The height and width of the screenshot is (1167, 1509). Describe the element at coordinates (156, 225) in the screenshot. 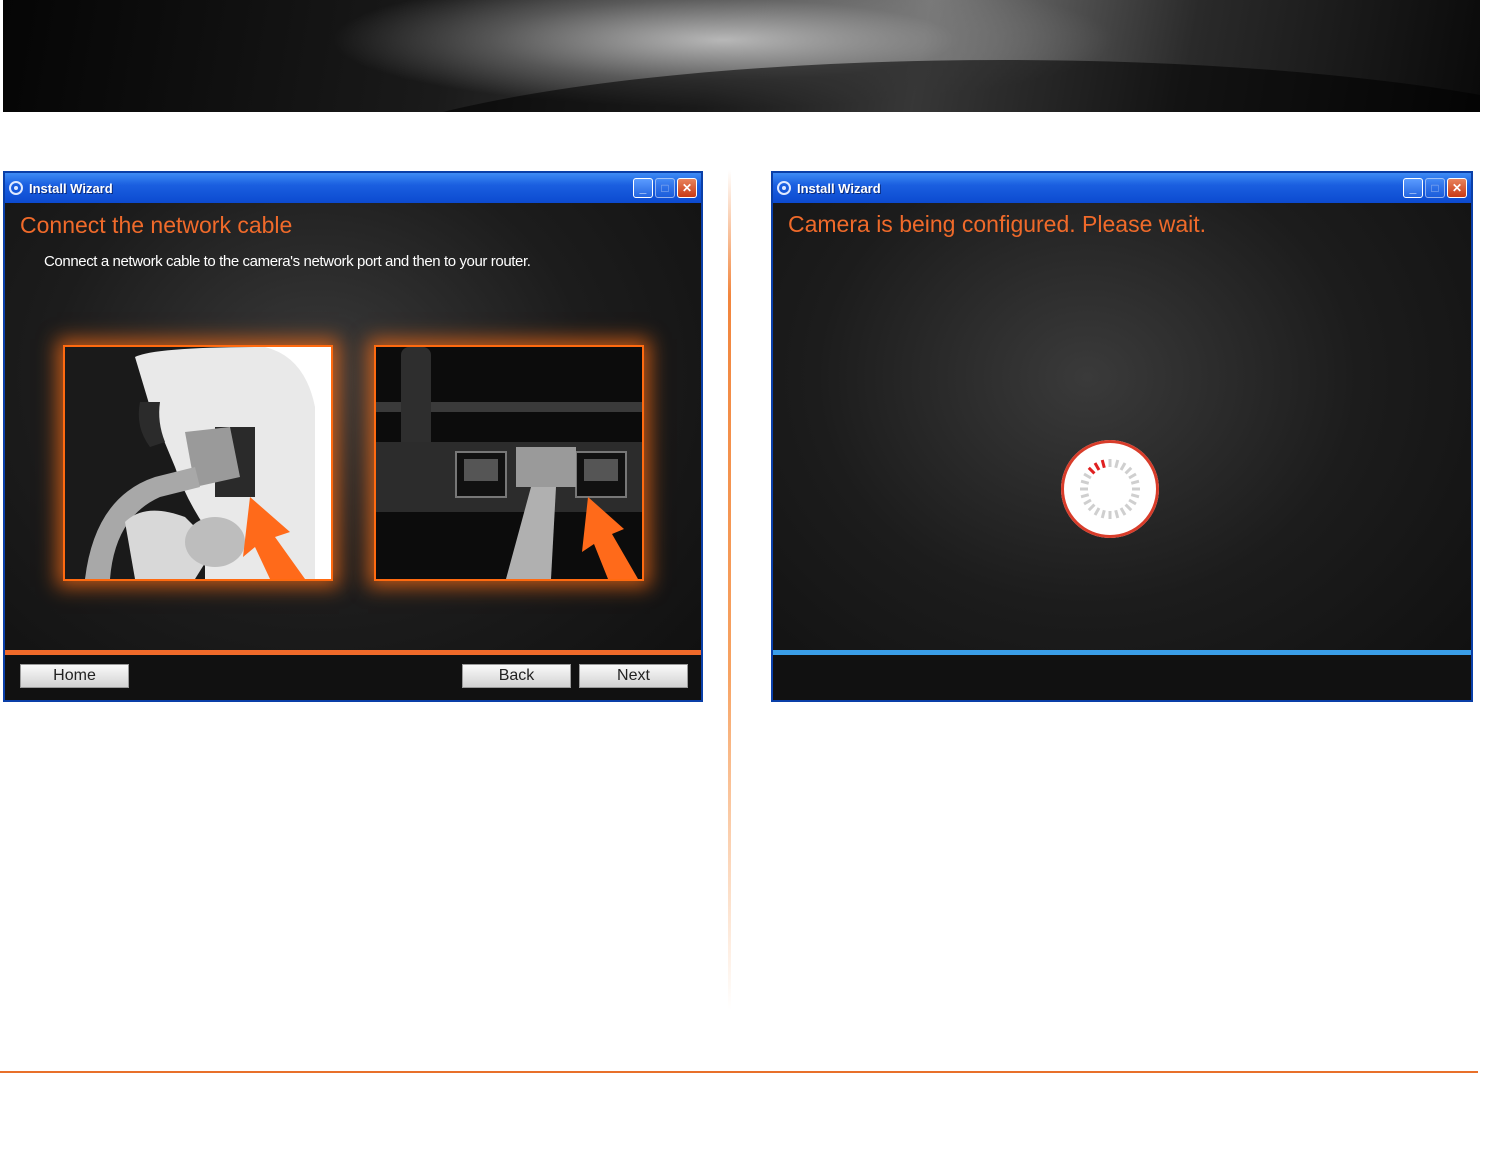

I see `step-heading: Connect the network cable` at that location.